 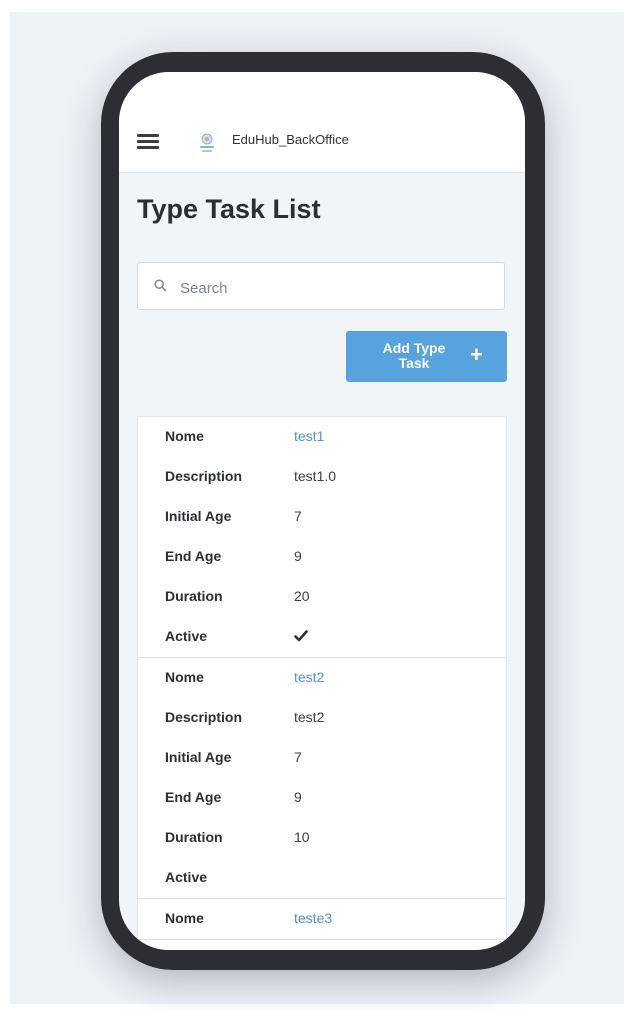 I want to click on field-row-name: Nome test2, so click(x=322, y=678).